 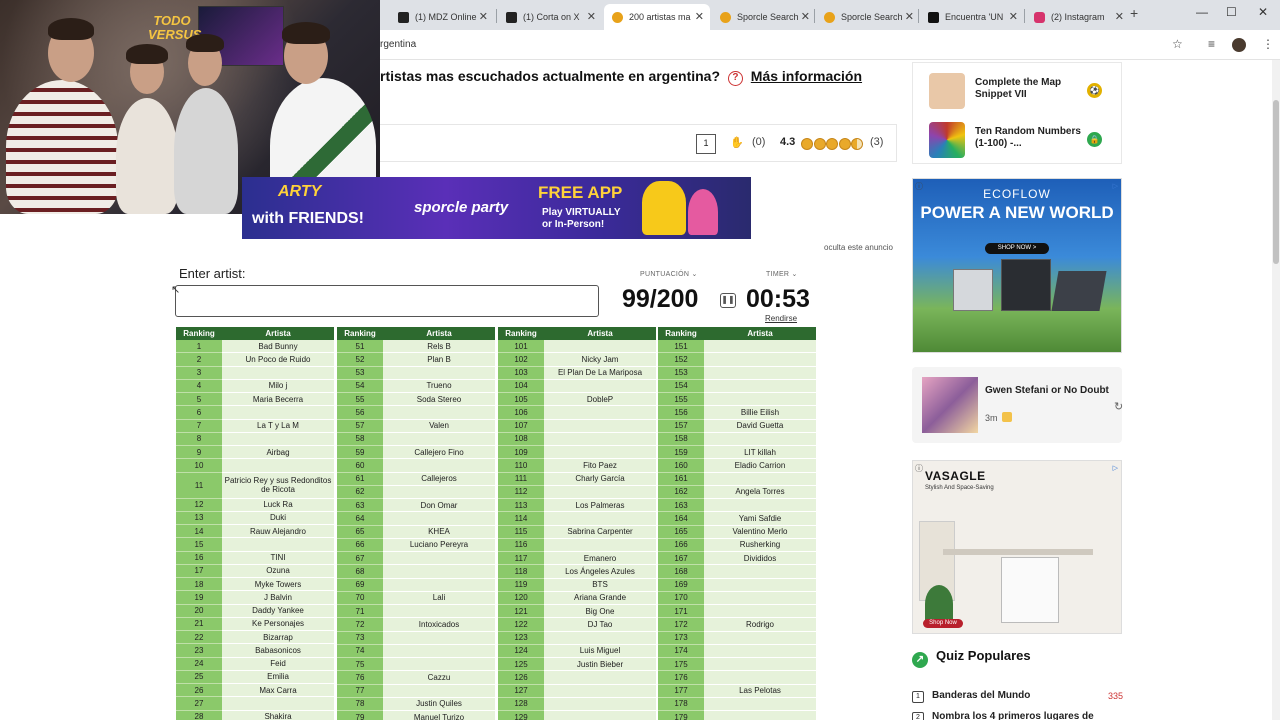 What do you see at coordinates (205, 43) in the screenshot?
I see `person-3-hair` at bounding box center [205, 43].